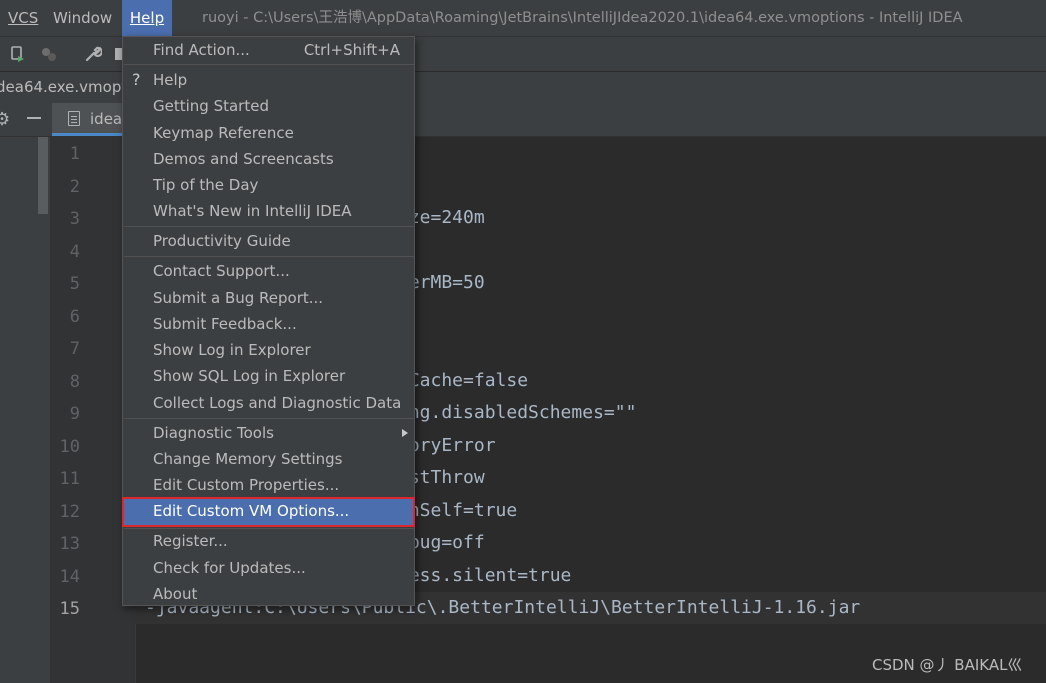  Describe the element at coordinates (74, 349) in the screenshot. I see `line-number: 7` at that location.